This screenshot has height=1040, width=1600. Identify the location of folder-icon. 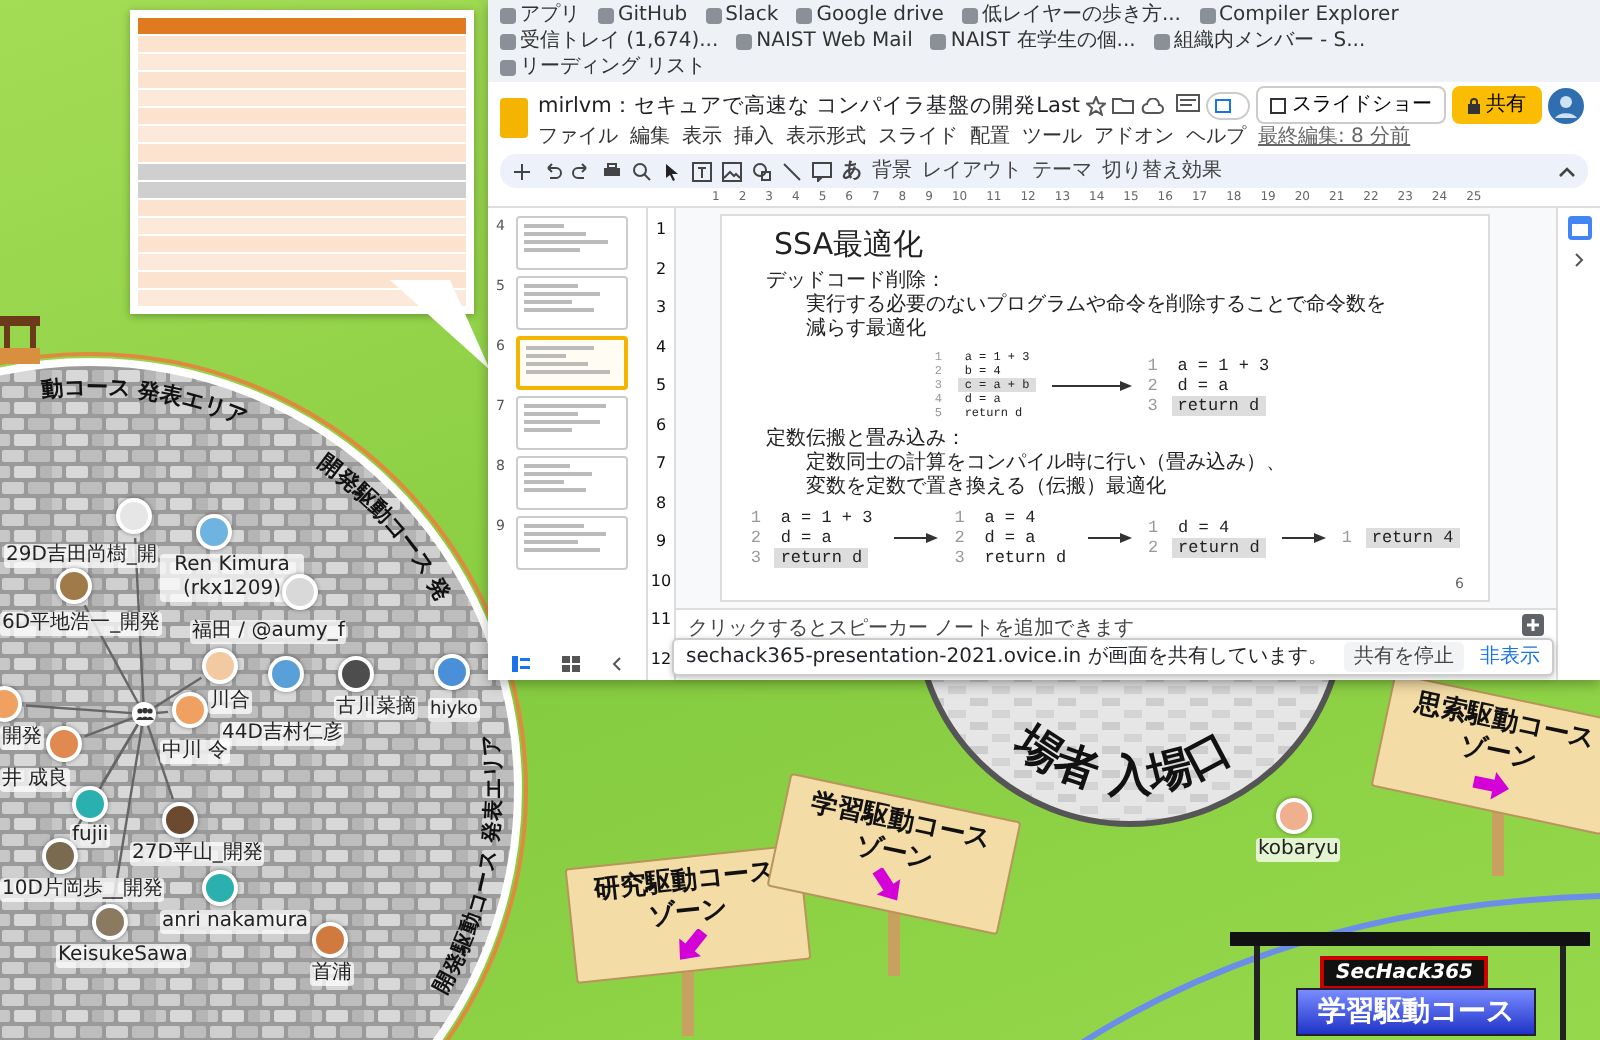
(1123, 105).